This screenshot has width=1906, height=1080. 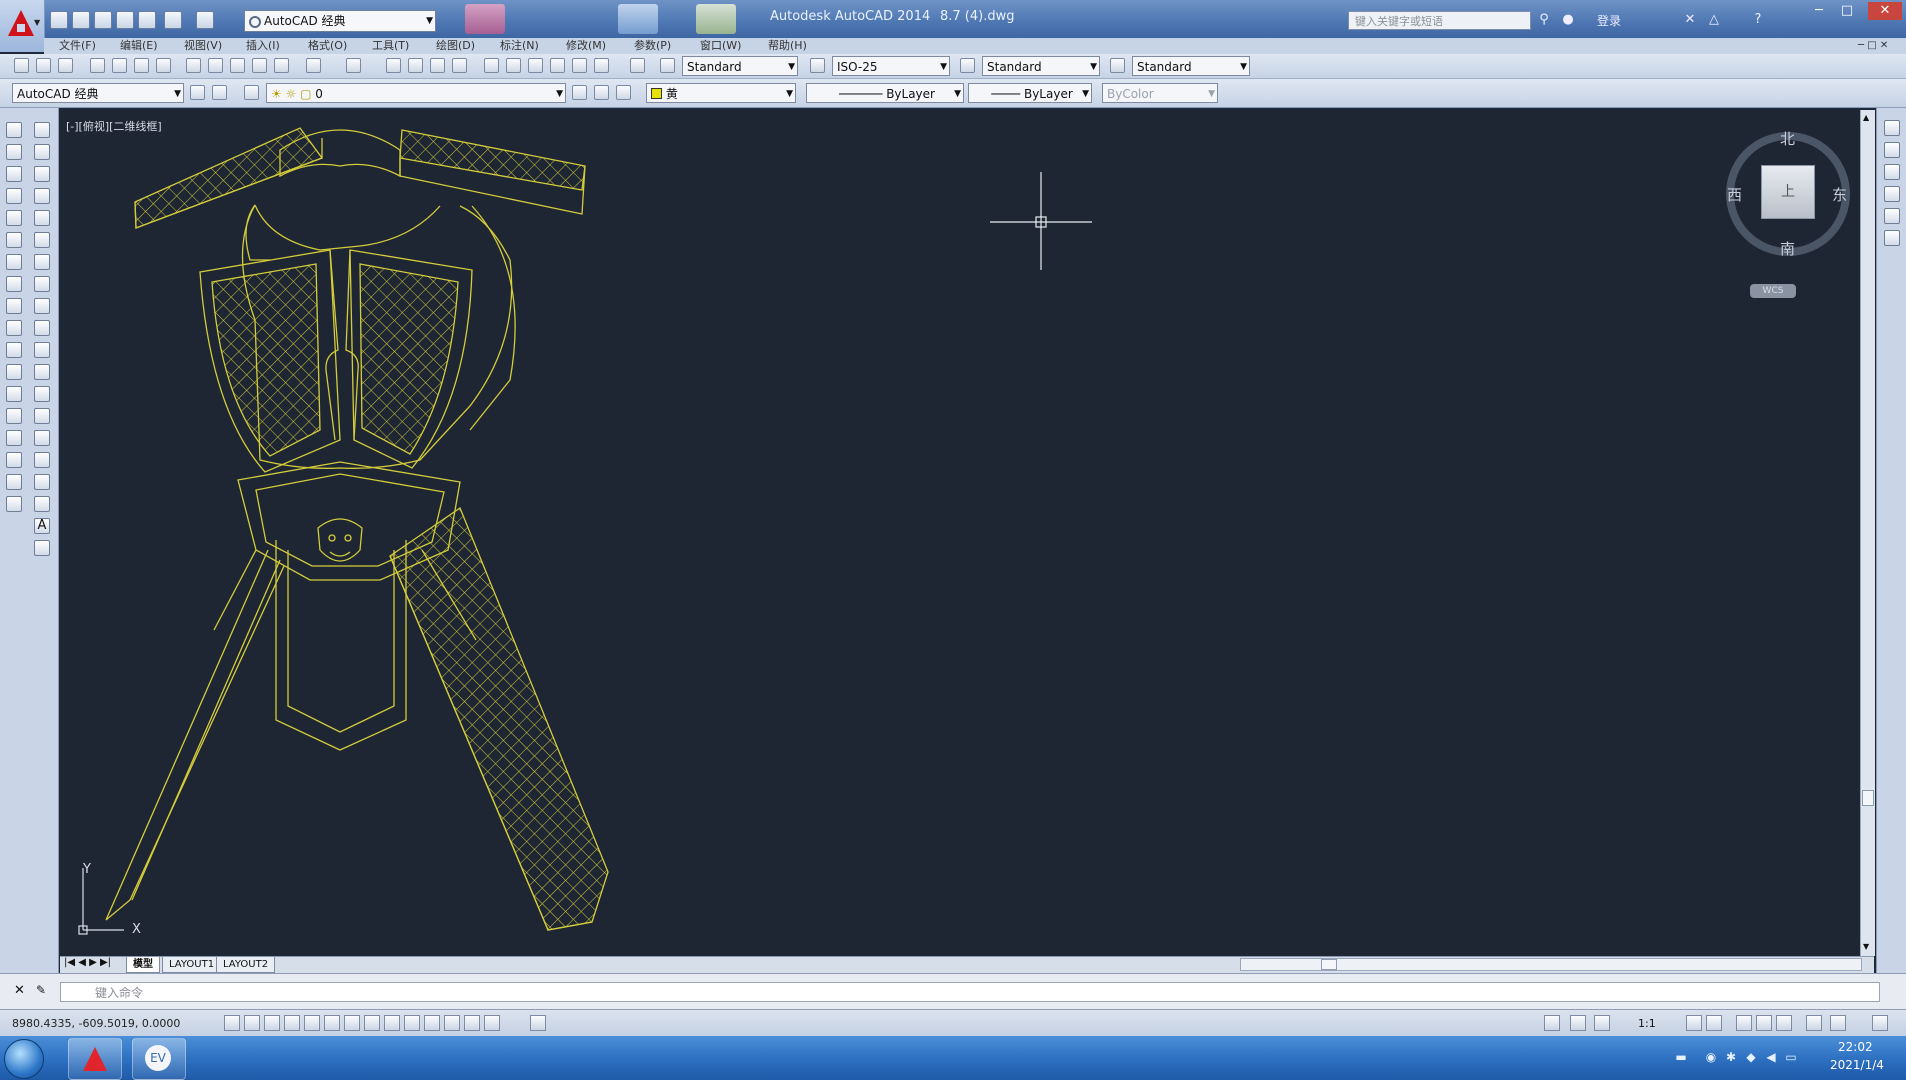 I want to click on paste-icon, so click(x=237, y=65).